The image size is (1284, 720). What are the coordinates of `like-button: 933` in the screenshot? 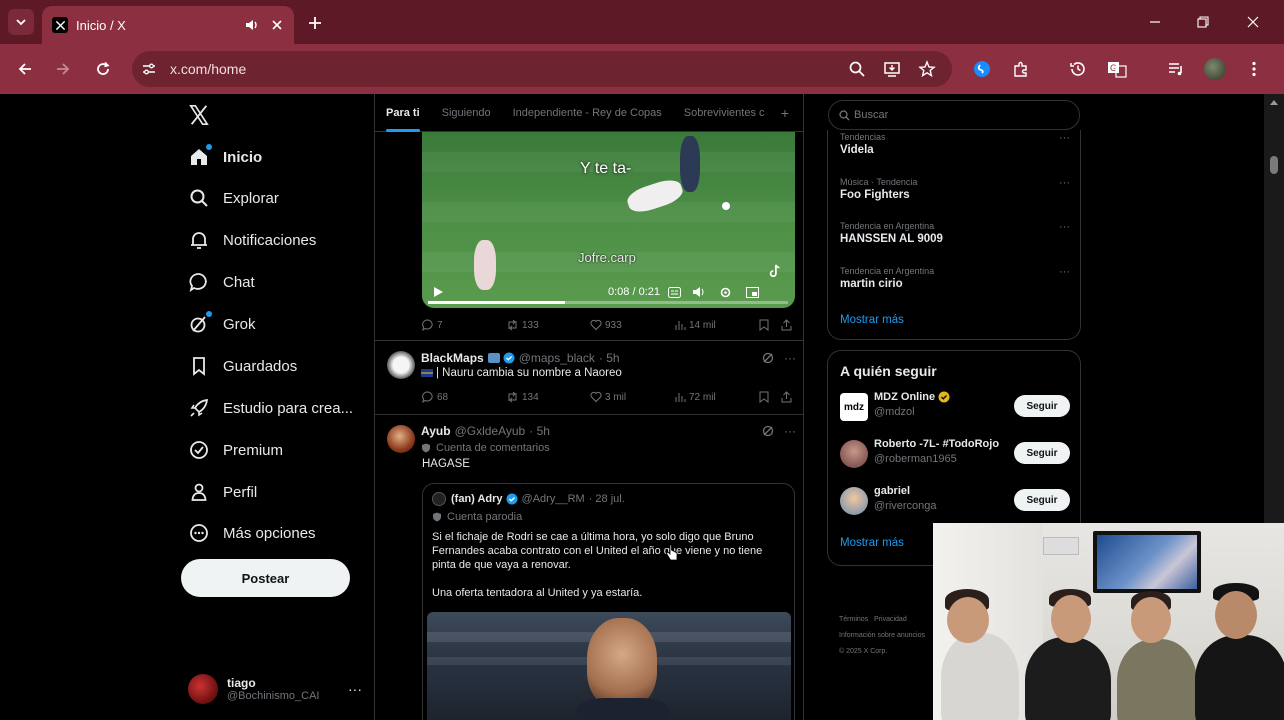 It's located at (606, 325).